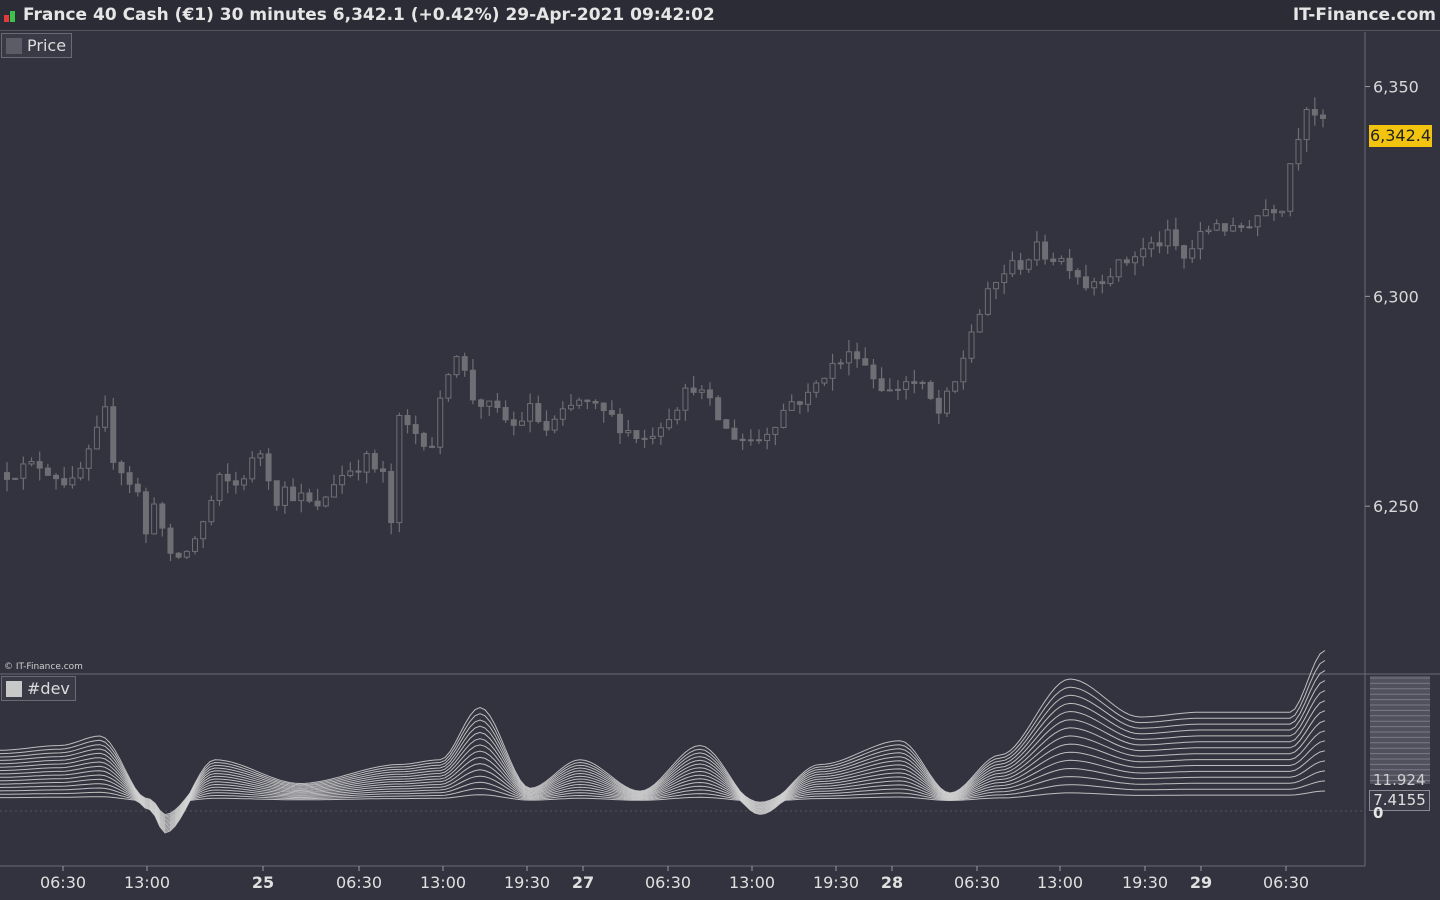 This screenshot has width=1440, height=900. I want to click on dev-legend: #dev, so click(38, 688).